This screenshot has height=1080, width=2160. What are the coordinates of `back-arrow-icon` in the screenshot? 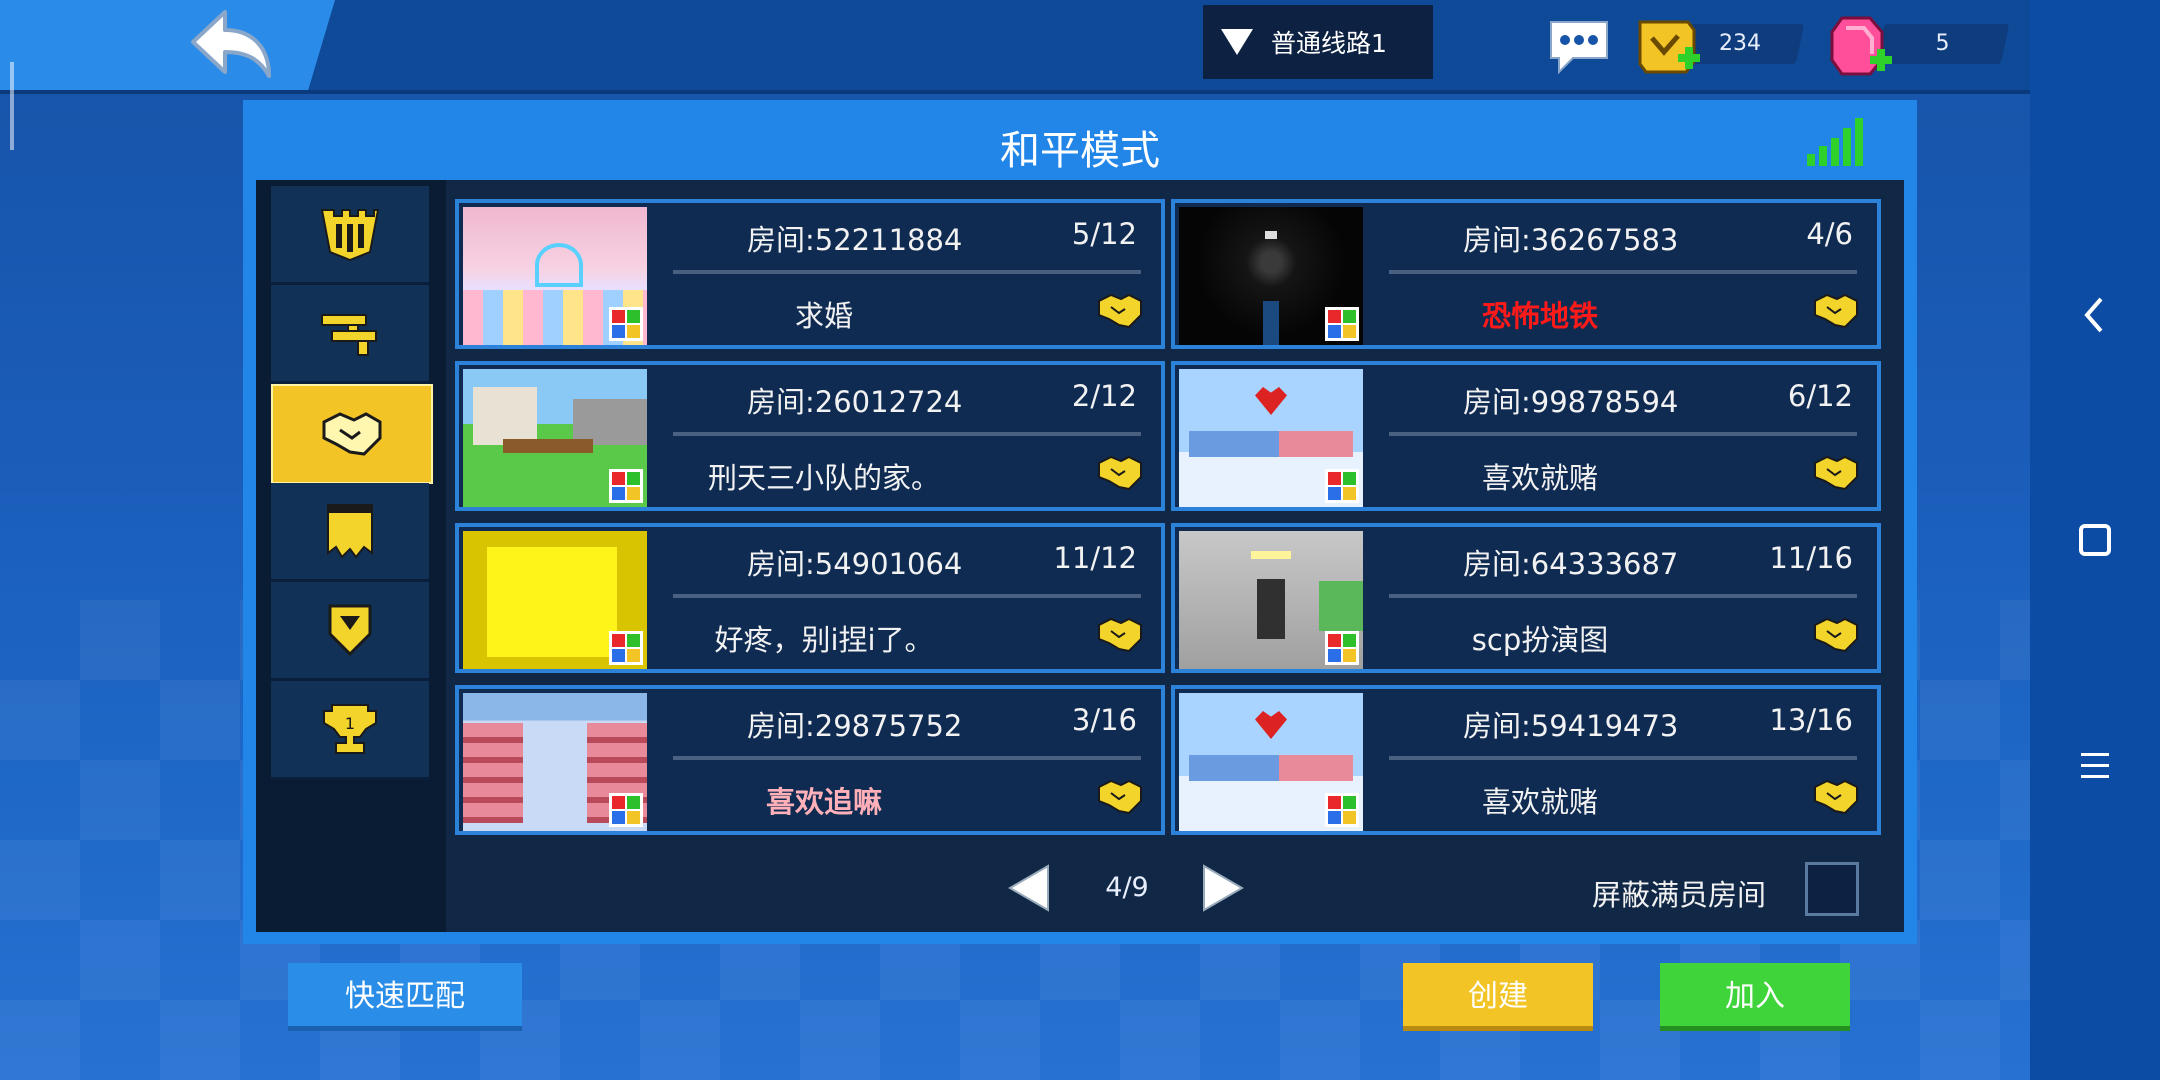 It's located at (231, 44).